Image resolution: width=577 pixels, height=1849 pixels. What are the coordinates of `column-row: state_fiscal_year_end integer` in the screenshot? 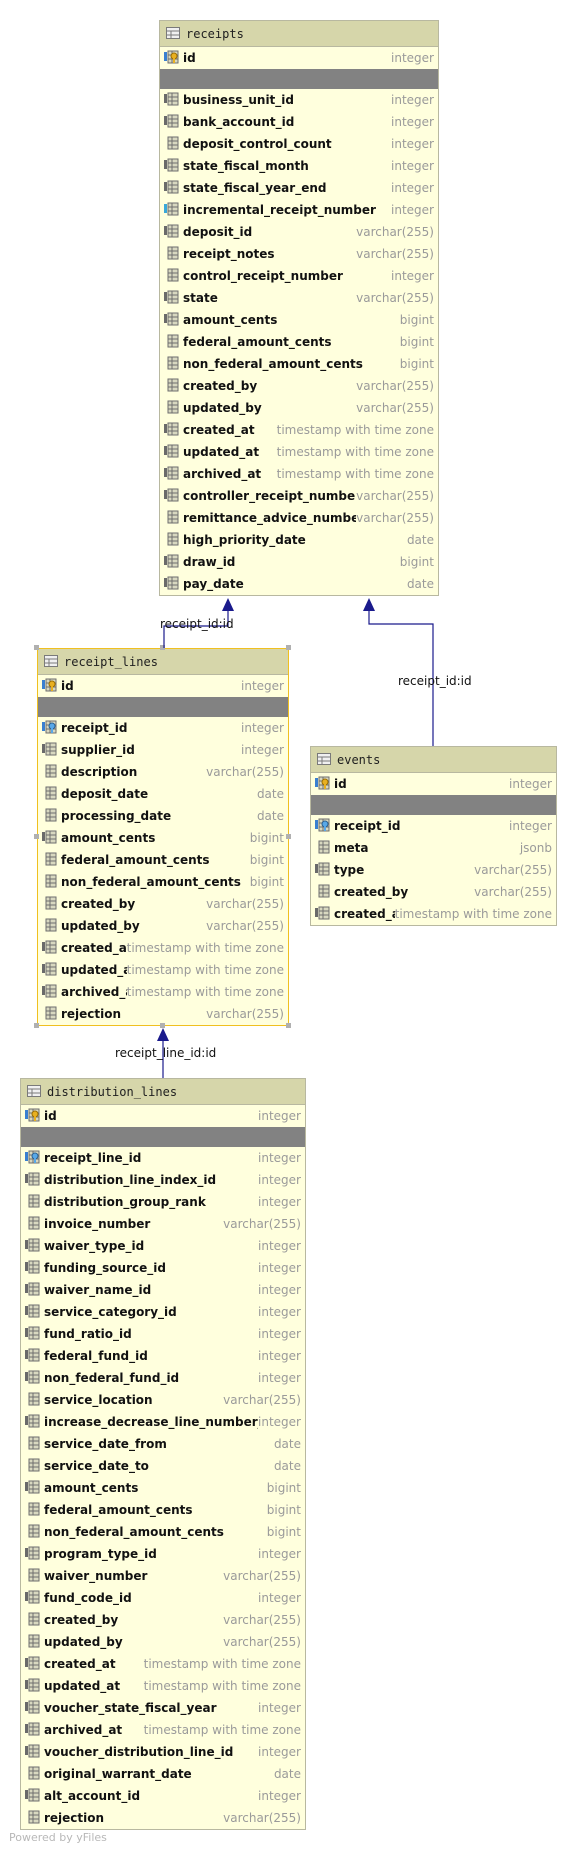 It's located at (299, 188).